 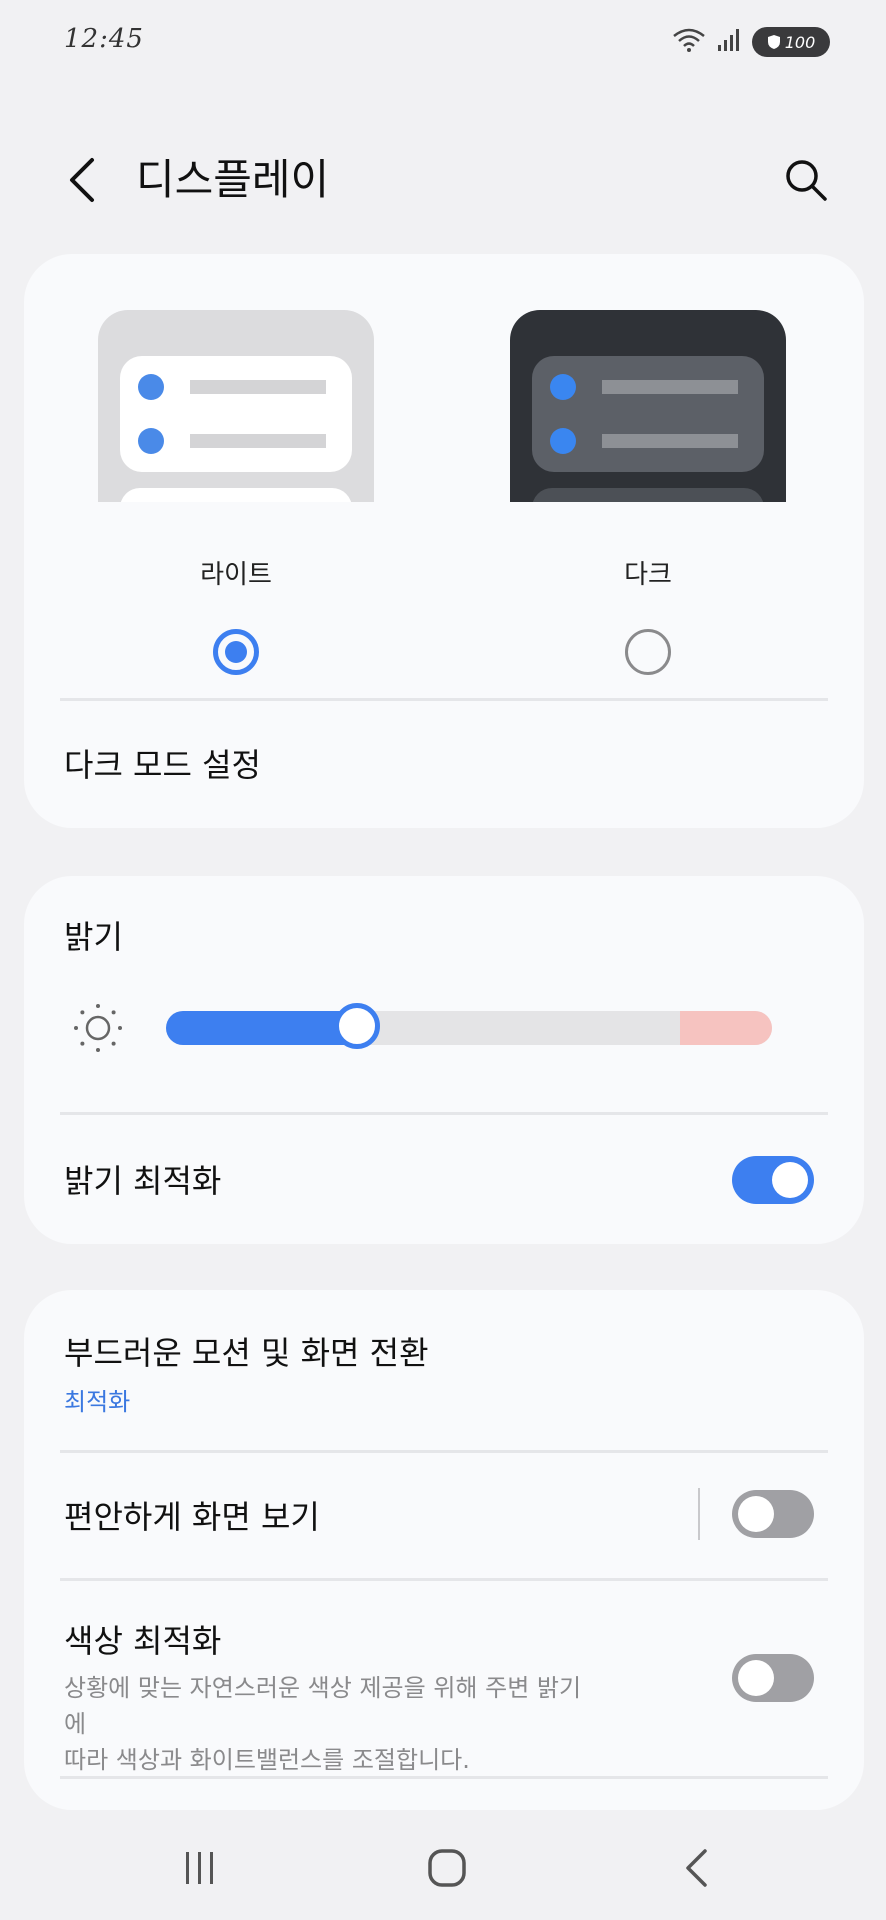 I want to click on motion-smoothness-item: 부드러운 모션 및 화면 전환, so click(x=246, y=1351).